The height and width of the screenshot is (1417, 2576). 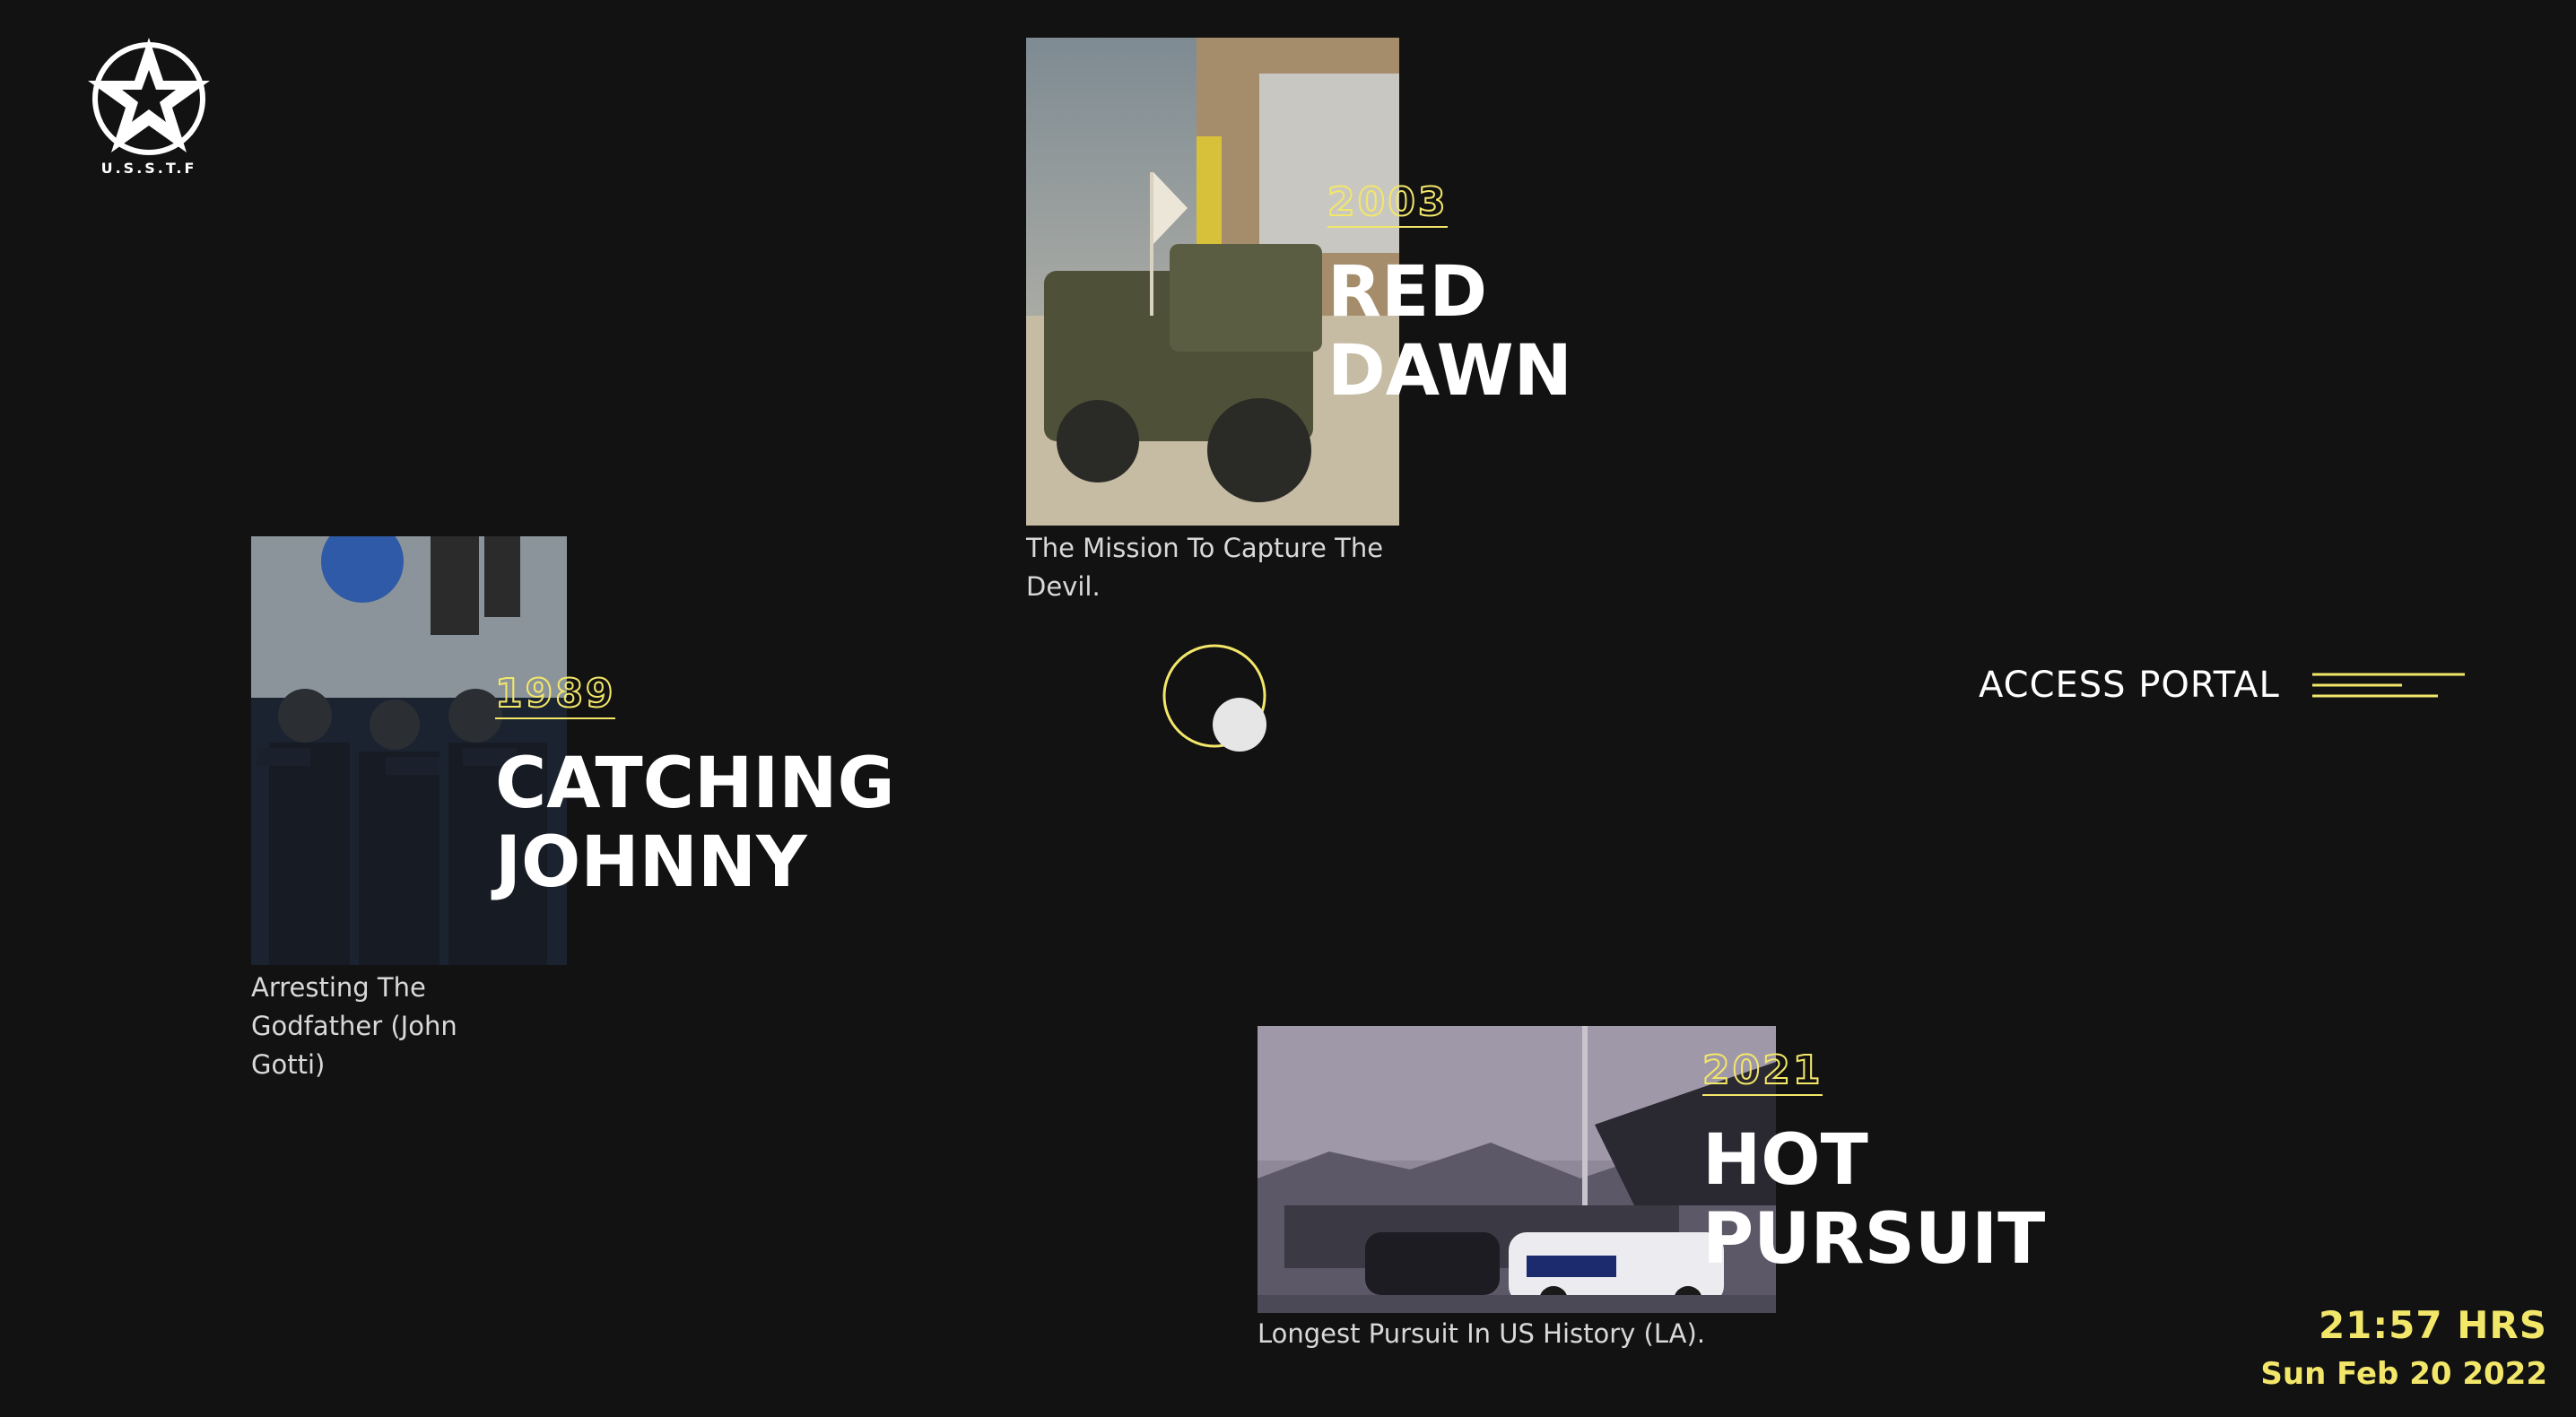 What do you see at coordinates (1482, 1334) in the screenshot?
I see `mission-description: Longest Pursuit In US History (LA).` at bounding box center [1482, 1334].